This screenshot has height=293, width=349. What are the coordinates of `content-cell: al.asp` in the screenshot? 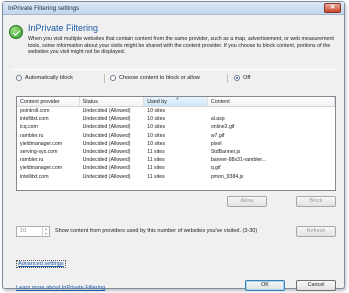 It's located at (217, 119).